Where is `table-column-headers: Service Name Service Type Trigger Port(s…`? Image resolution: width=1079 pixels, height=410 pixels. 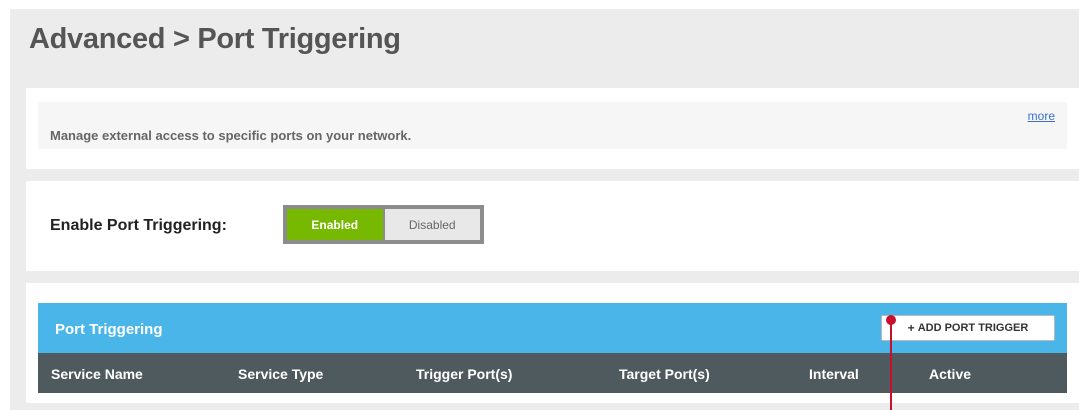
table-column-headers: Service Name Service Type Trigger Port(s… is located at coordinates (552, 373).